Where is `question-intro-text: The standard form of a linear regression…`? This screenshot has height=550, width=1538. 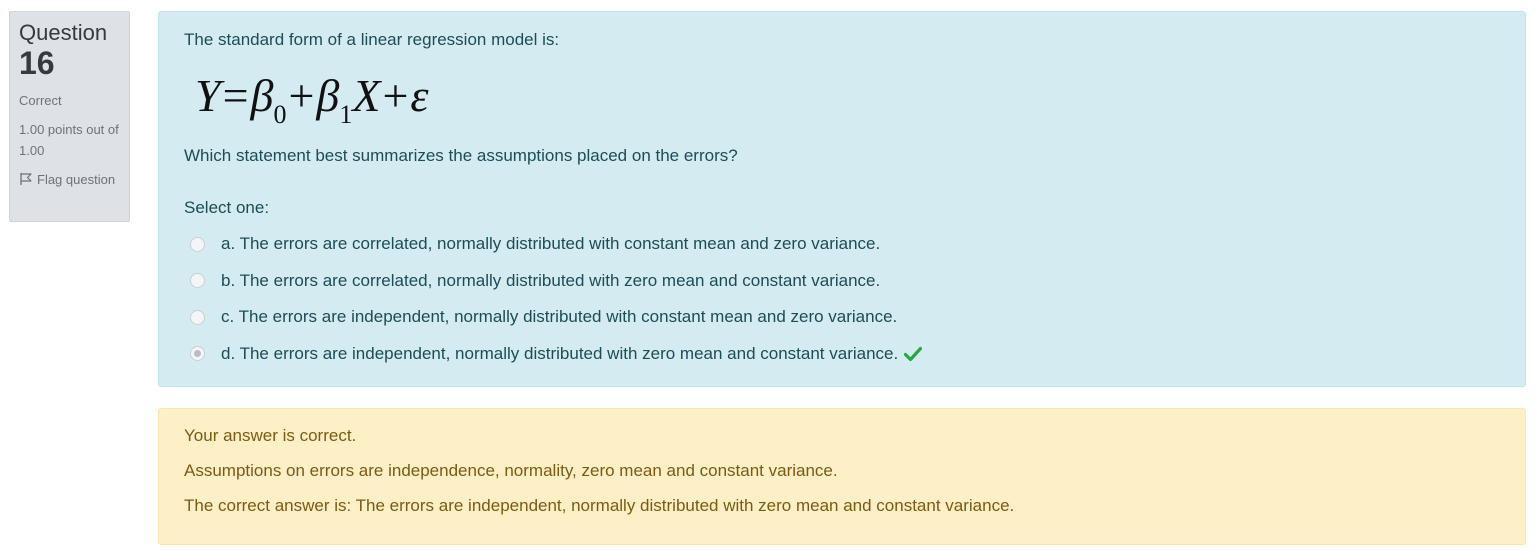
question-intro-text: The standard form of a linear regression… is located at coordinates (372, 39).